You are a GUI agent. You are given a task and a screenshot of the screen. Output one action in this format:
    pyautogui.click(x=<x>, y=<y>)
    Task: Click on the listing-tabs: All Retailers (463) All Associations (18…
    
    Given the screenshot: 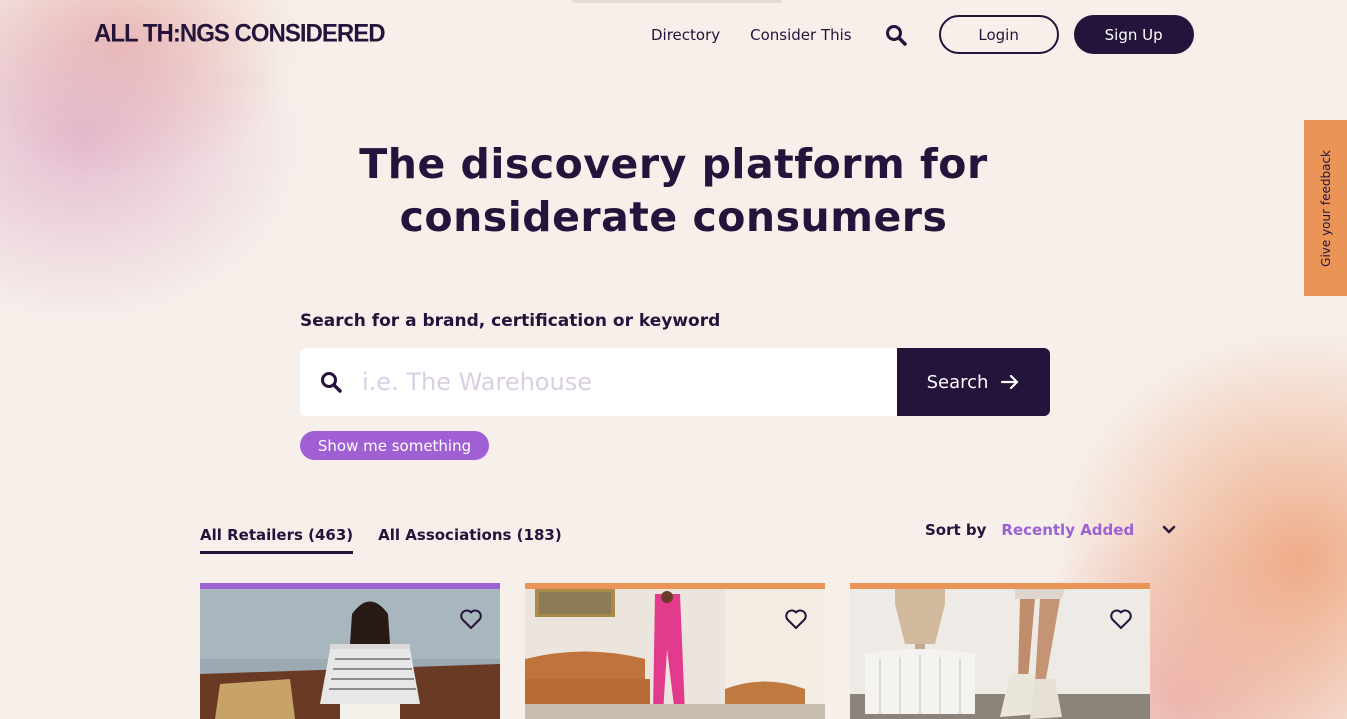 What is the action you would take?
    pyautogui.click(x=393, y=540)
    